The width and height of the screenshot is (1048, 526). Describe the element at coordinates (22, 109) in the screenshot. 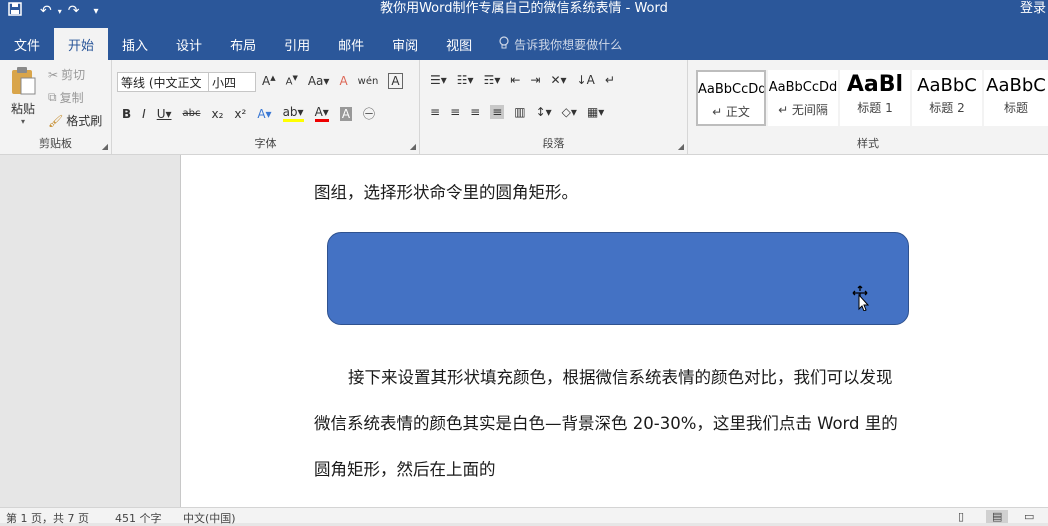

I see `paste-label: 粘贴` at that location.